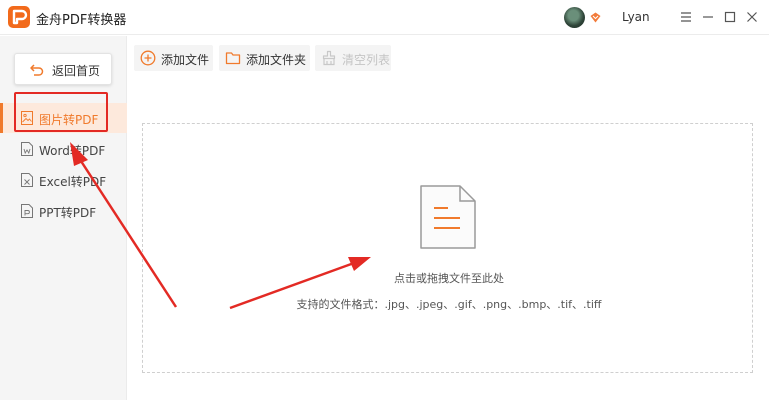  I want to click on sidebar-item-label: PPT转PDF, so click(68, 213).